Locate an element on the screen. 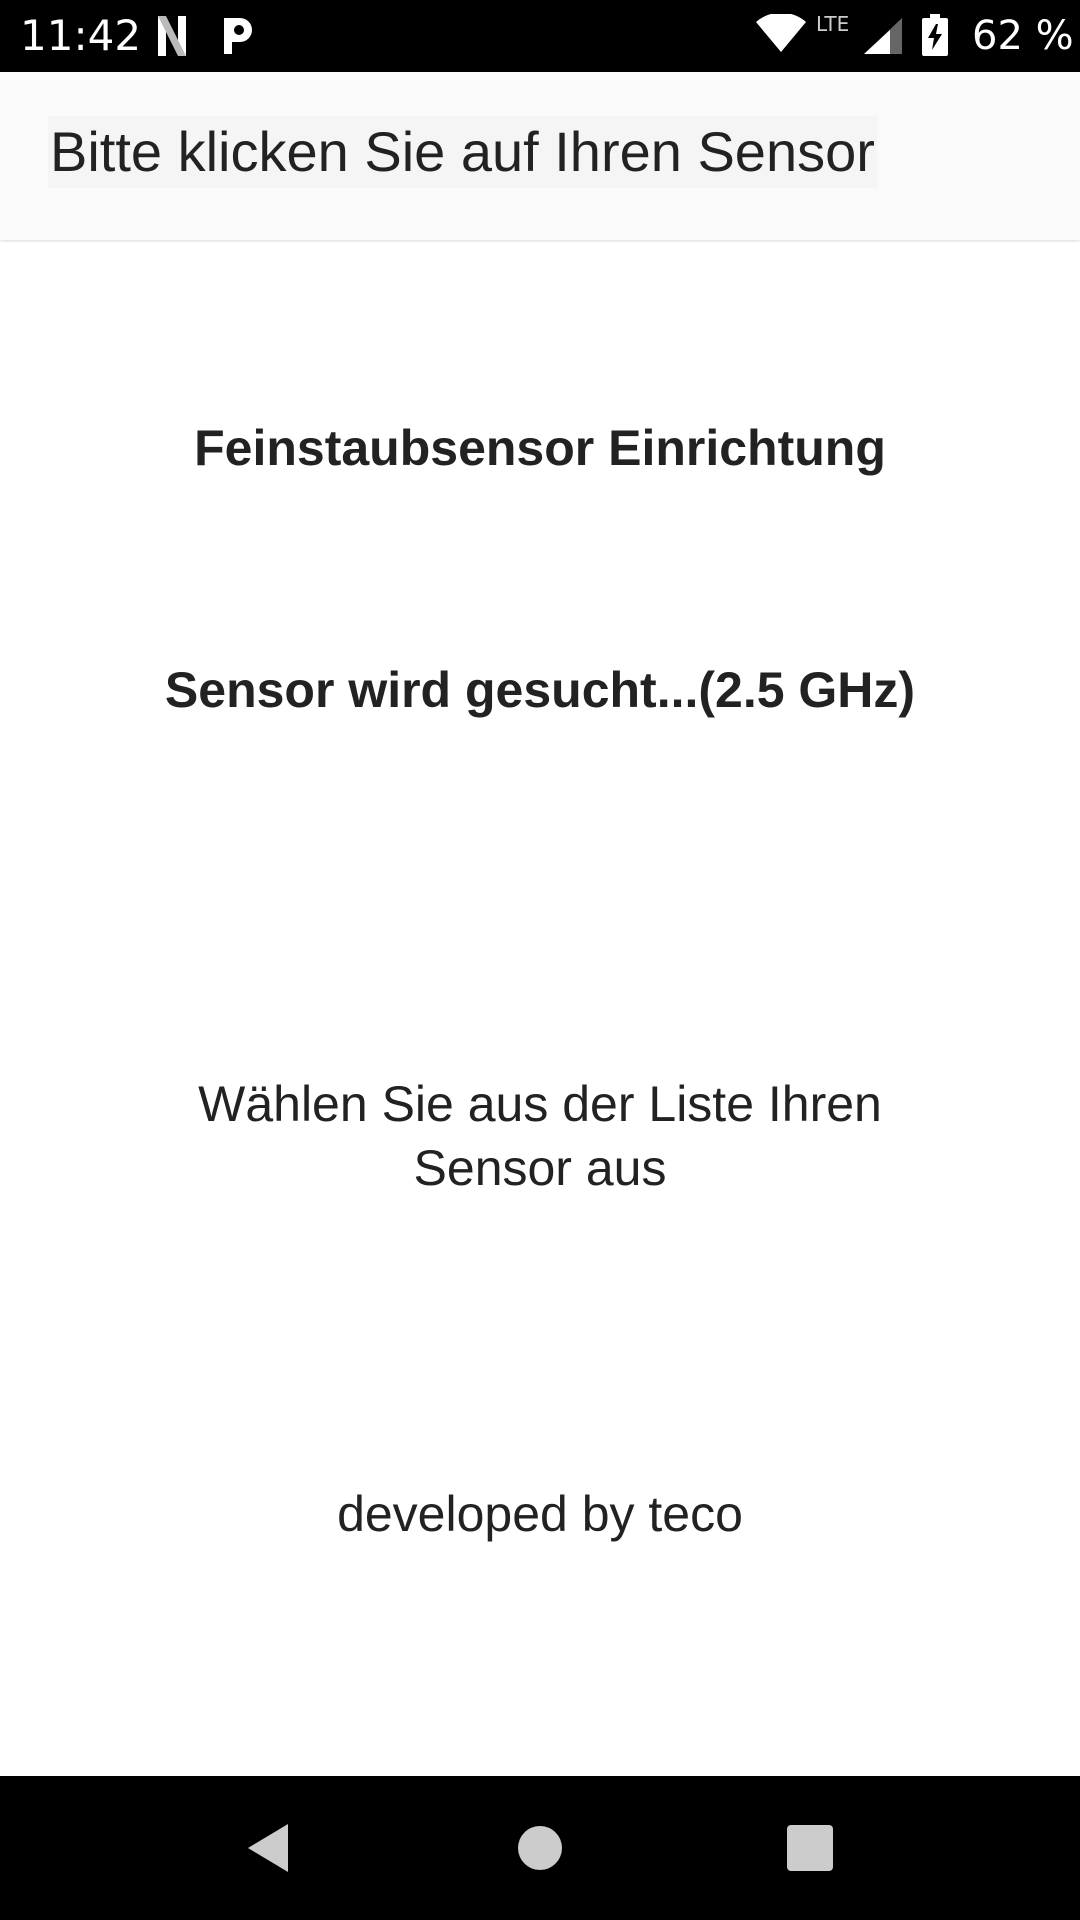 Image resolution: width=1080 pixels, height=1920 pixels. recents-icon is located at coordinates (810, 1848).